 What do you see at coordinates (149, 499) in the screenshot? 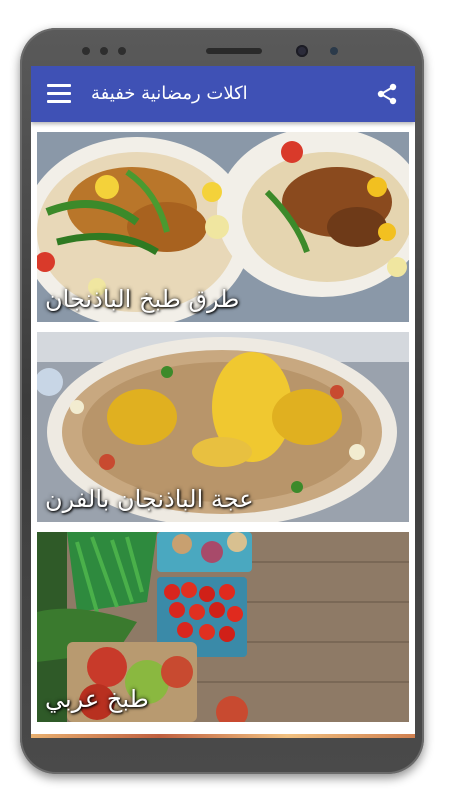
I see `recipe-card-label: عجة الباذنجان بالفرن` at bounding box center [149, 499].